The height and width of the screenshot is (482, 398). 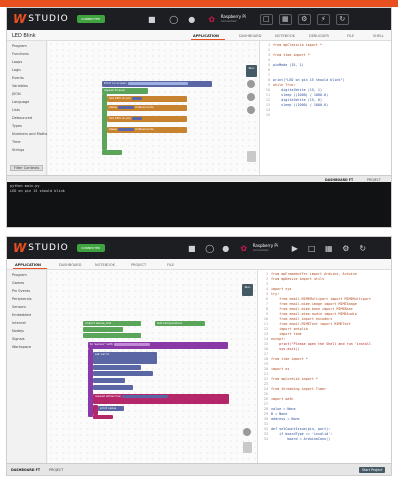 What do you see at coordinates (18, 150) in the screenshot?
I see `toolbox-item: Strings` at bounding box center [18, 150].